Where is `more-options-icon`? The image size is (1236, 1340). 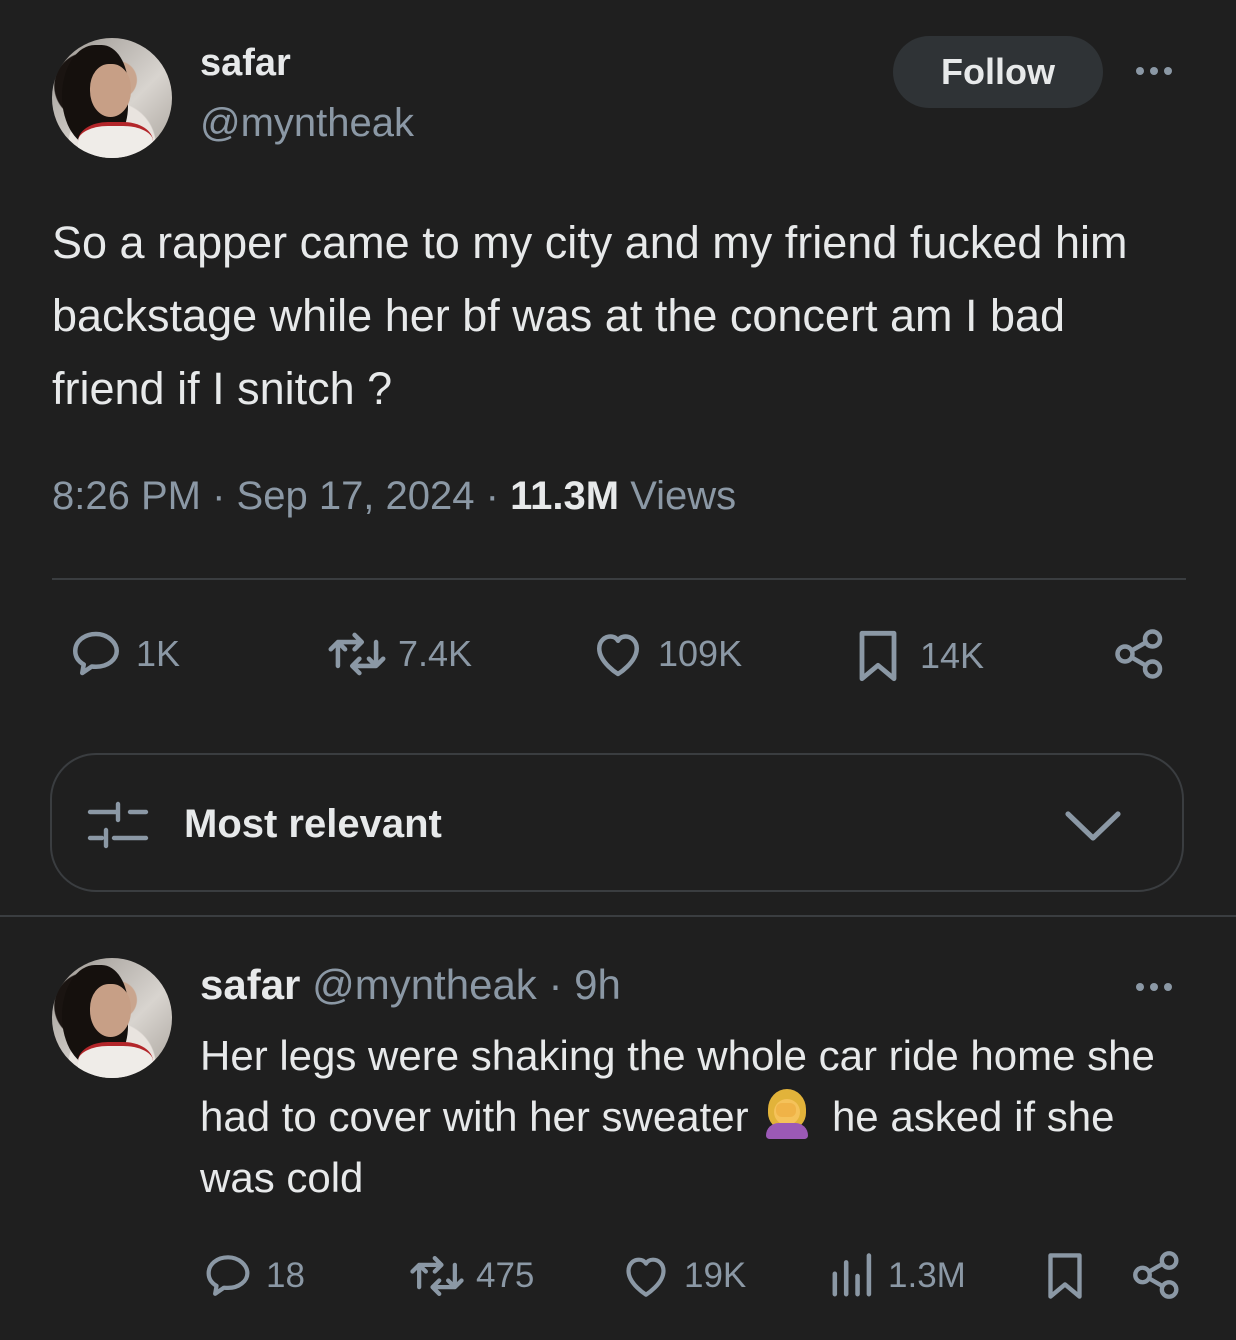 more-options-icon is located at coordinates (1154, 71).